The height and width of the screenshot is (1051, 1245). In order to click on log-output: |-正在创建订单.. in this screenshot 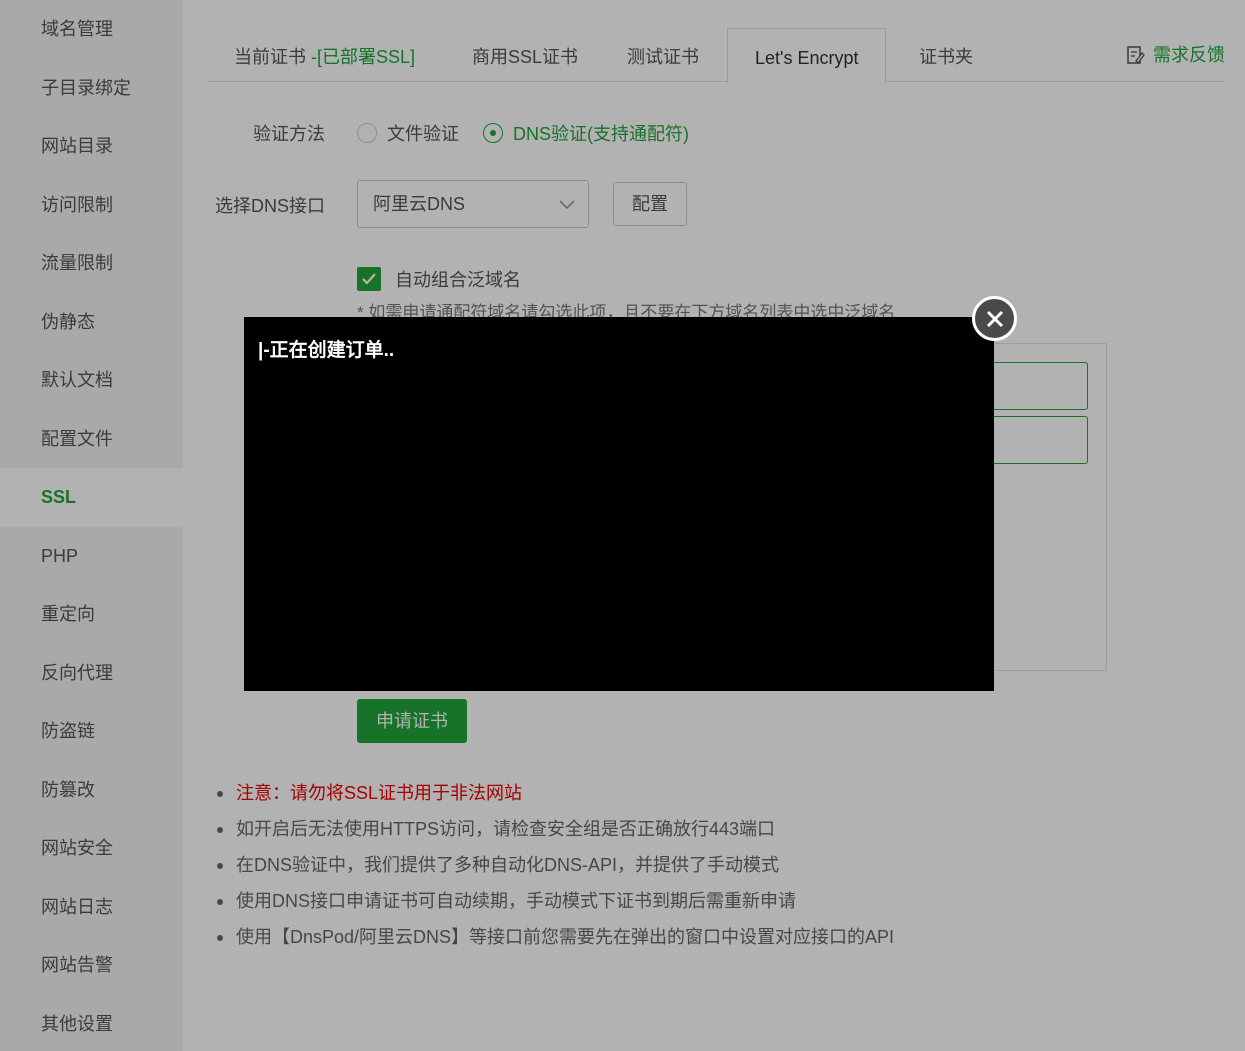, I will do `click(326, 350)`.